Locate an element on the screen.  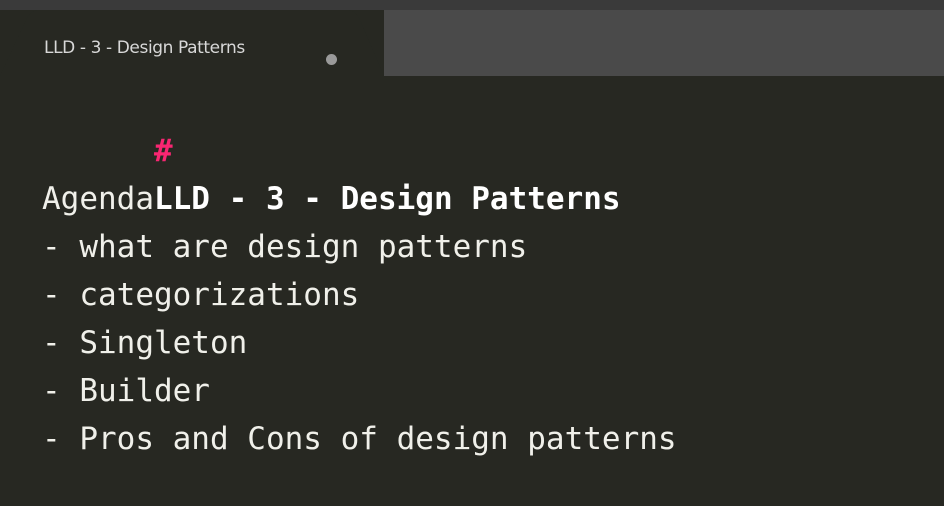
heading-marker: # is located at coordinates (163, 151).